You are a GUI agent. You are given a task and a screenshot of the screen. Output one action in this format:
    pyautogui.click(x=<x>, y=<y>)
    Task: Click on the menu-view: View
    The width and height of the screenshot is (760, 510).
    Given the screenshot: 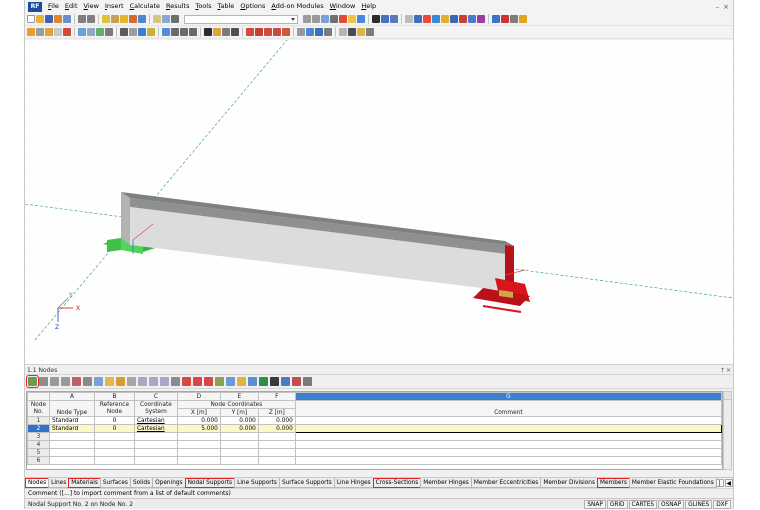 What is the action you would take?
    pyautogui.click(x=91, y=6)
    